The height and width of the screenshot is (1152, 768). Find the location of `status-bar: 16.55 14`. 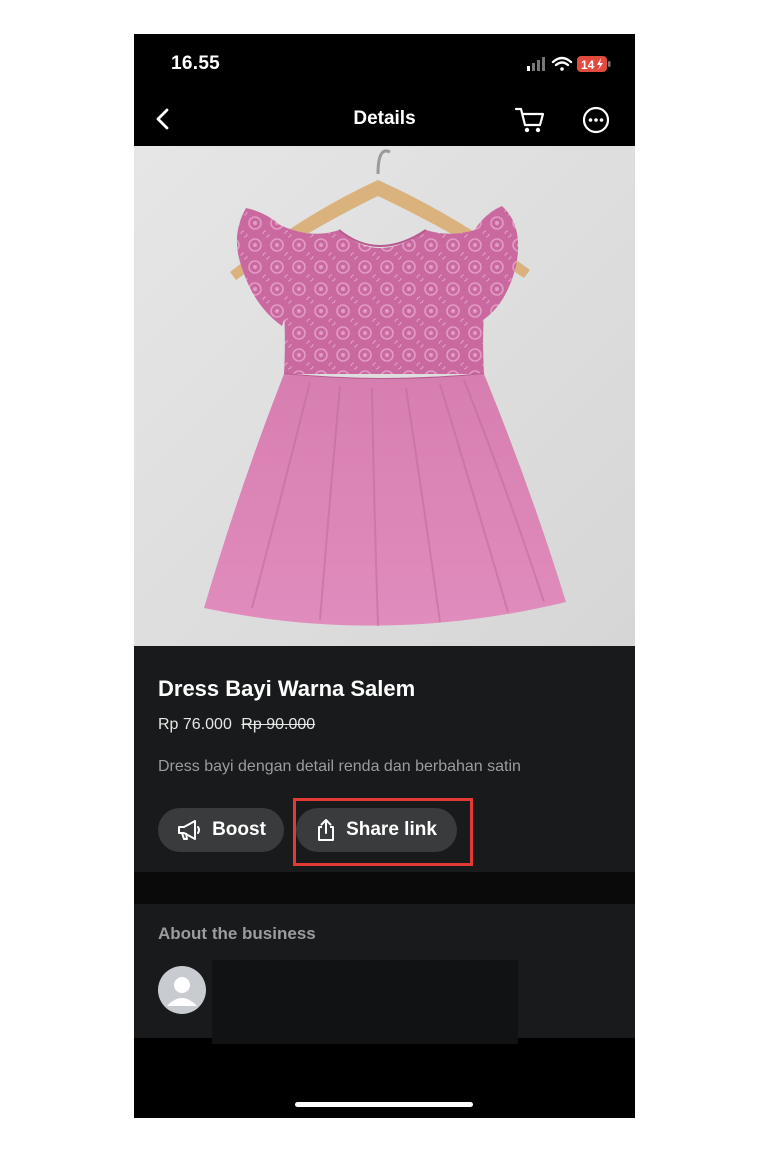

status-bar: 16.55 14 is located at coordinates (384, 65).